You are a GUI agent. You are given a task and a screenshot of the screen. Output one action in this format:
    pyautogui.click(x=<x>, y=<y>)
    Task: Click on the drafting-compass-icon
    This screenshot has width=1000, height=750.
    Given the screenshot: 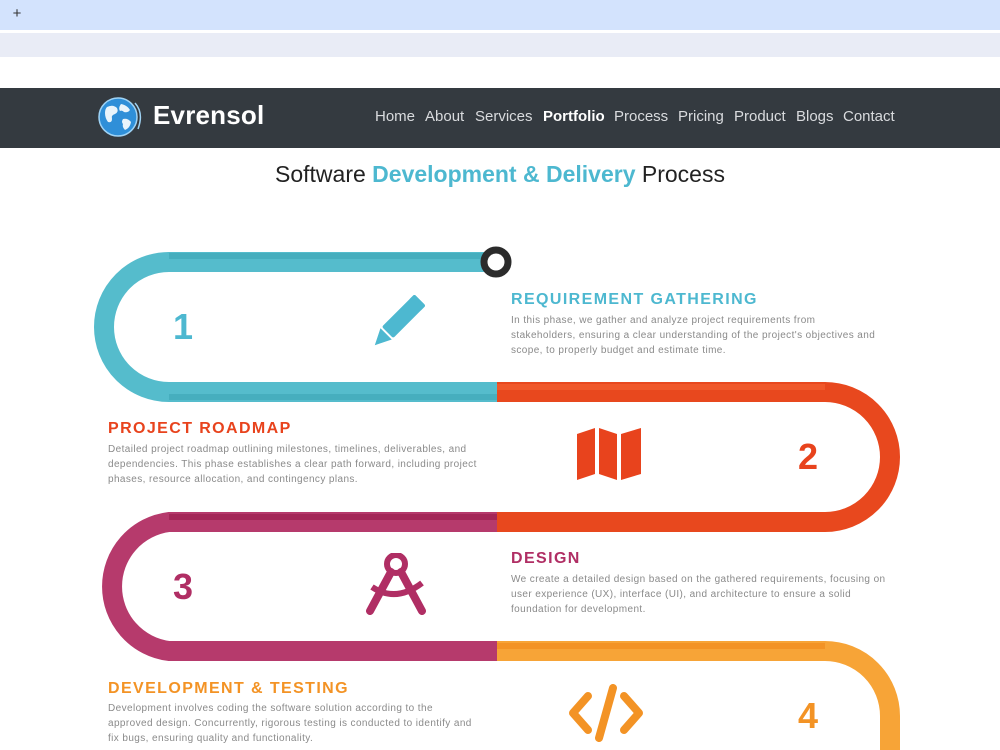 What is the action you would take?
    pyautogui.click(x=396, y=584)
    